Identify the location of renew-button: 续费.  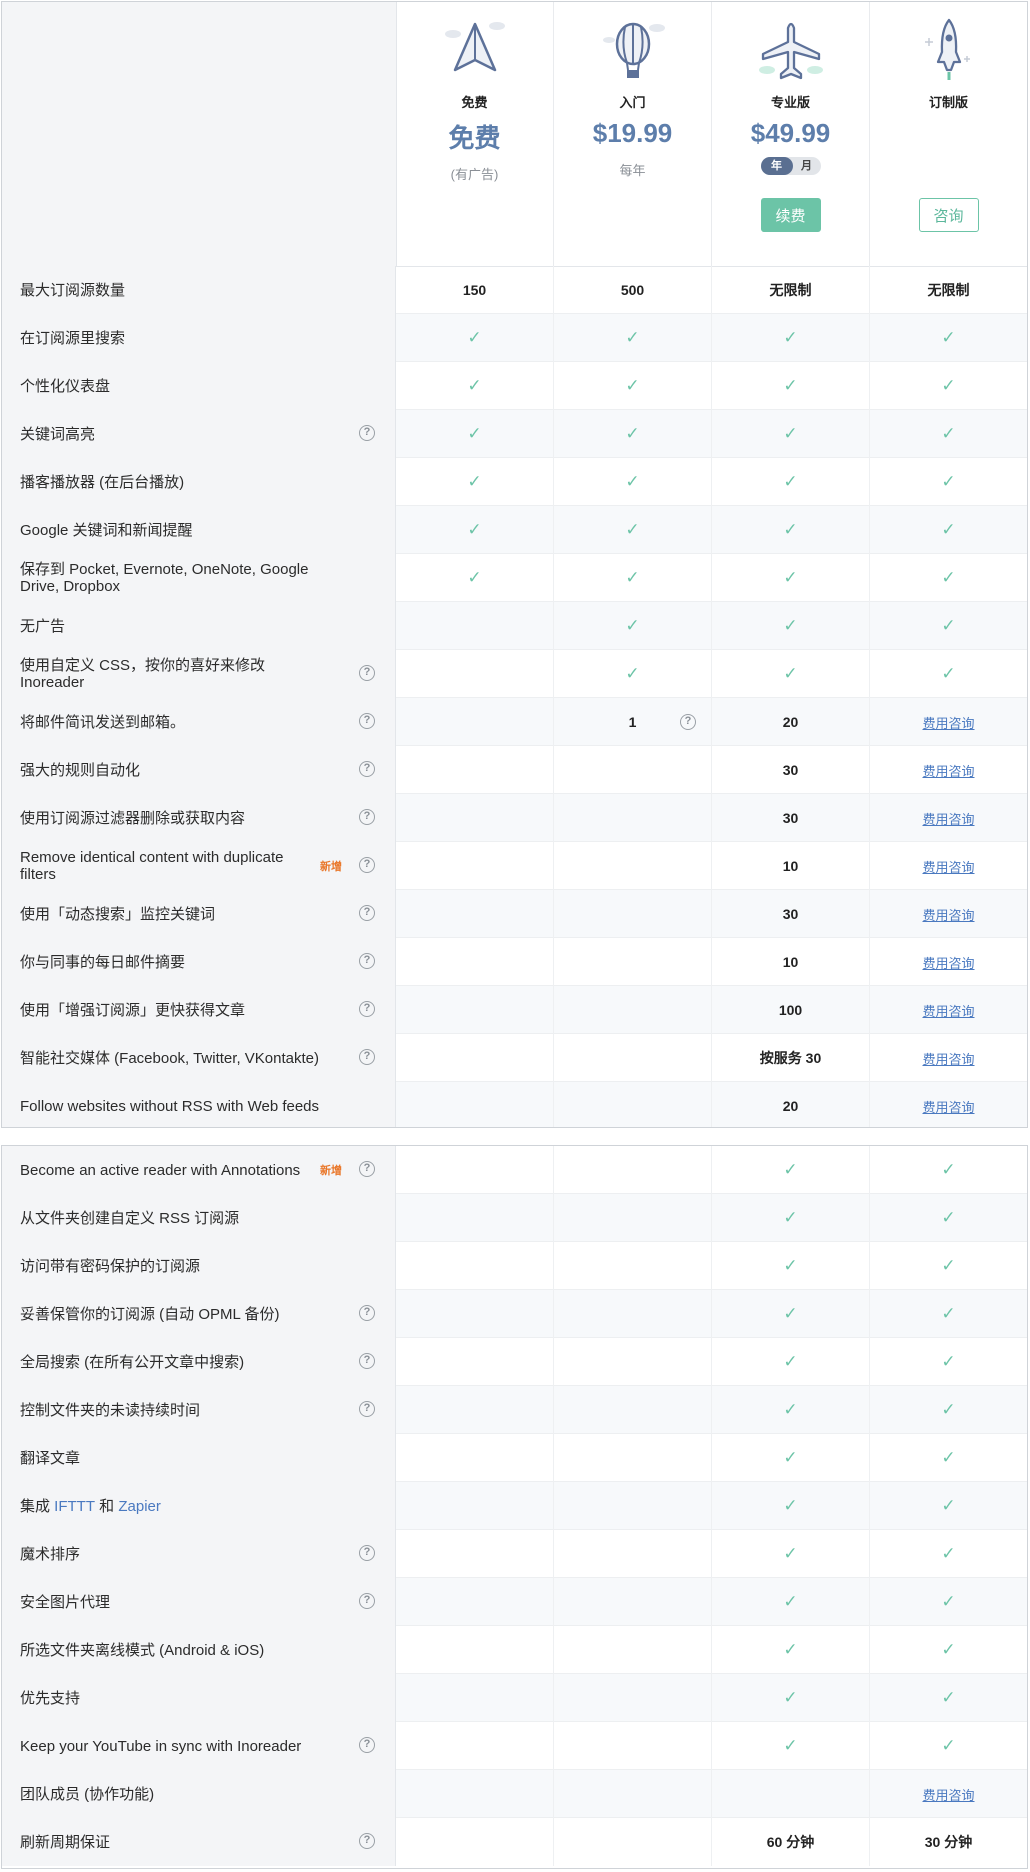
(790, 215).